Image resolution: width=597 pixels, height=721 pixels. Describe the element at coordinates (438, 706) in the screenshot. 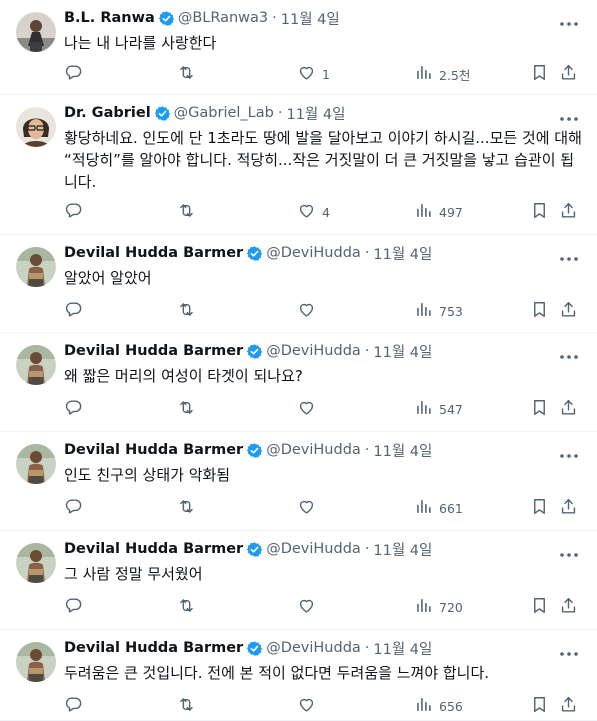

I see `views-button: 656` at that location.